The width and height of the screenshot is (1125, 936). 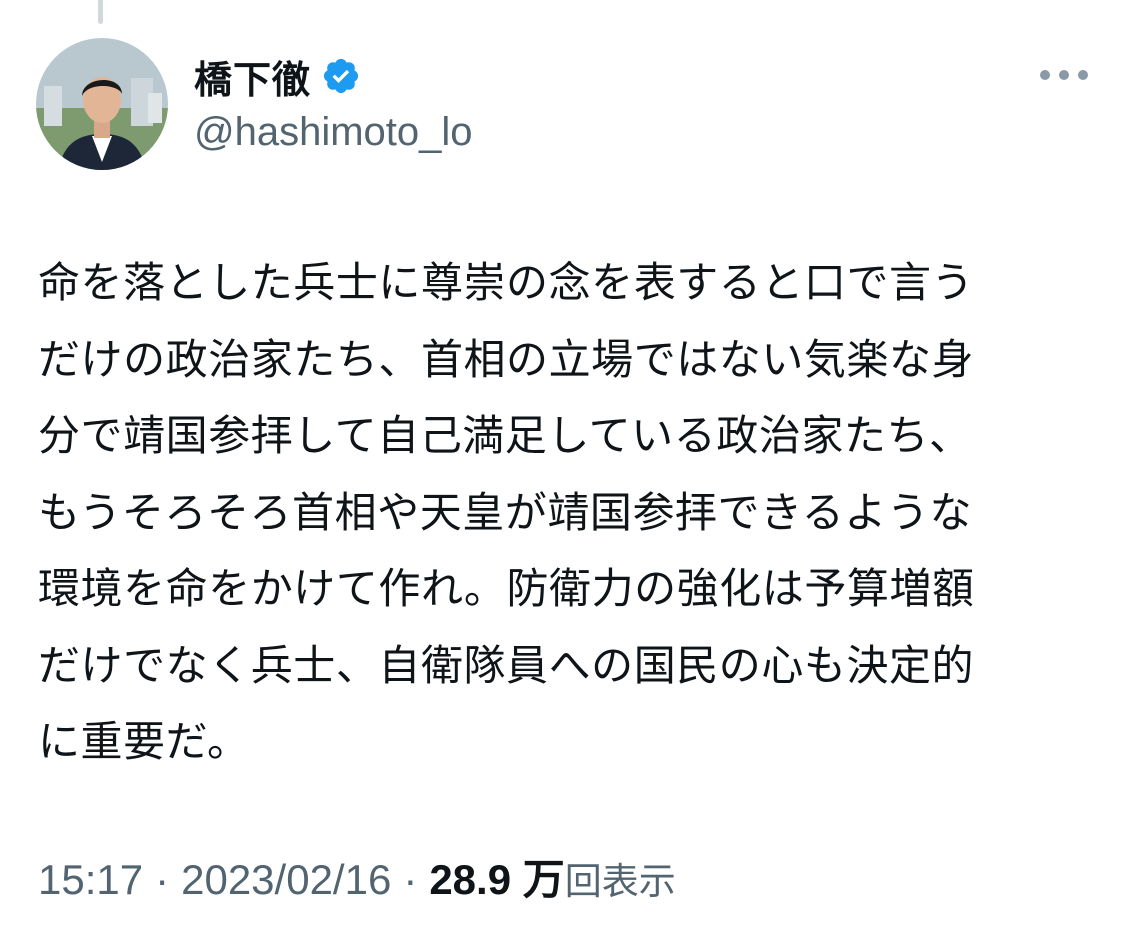 I want to click on more-options-icon, so click(x=1064, y=75).